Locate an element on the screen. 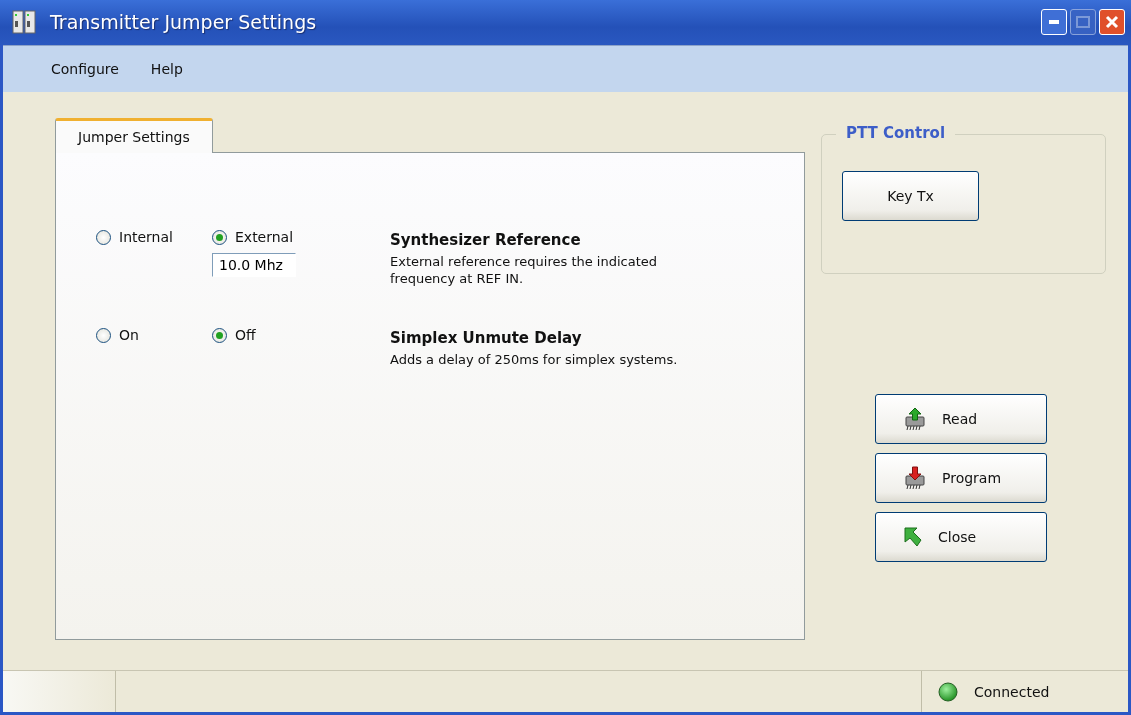 The width and height of the screenshot is (1131, 715). maximize-icon is located at coordinates (1083, 22).